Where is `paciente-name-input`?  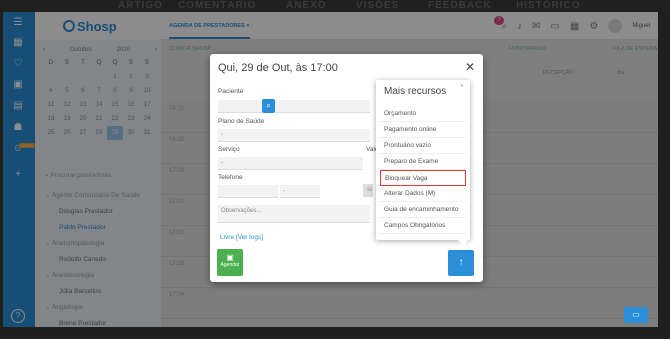 paciente-name-input is located at coordinates (322, 106).